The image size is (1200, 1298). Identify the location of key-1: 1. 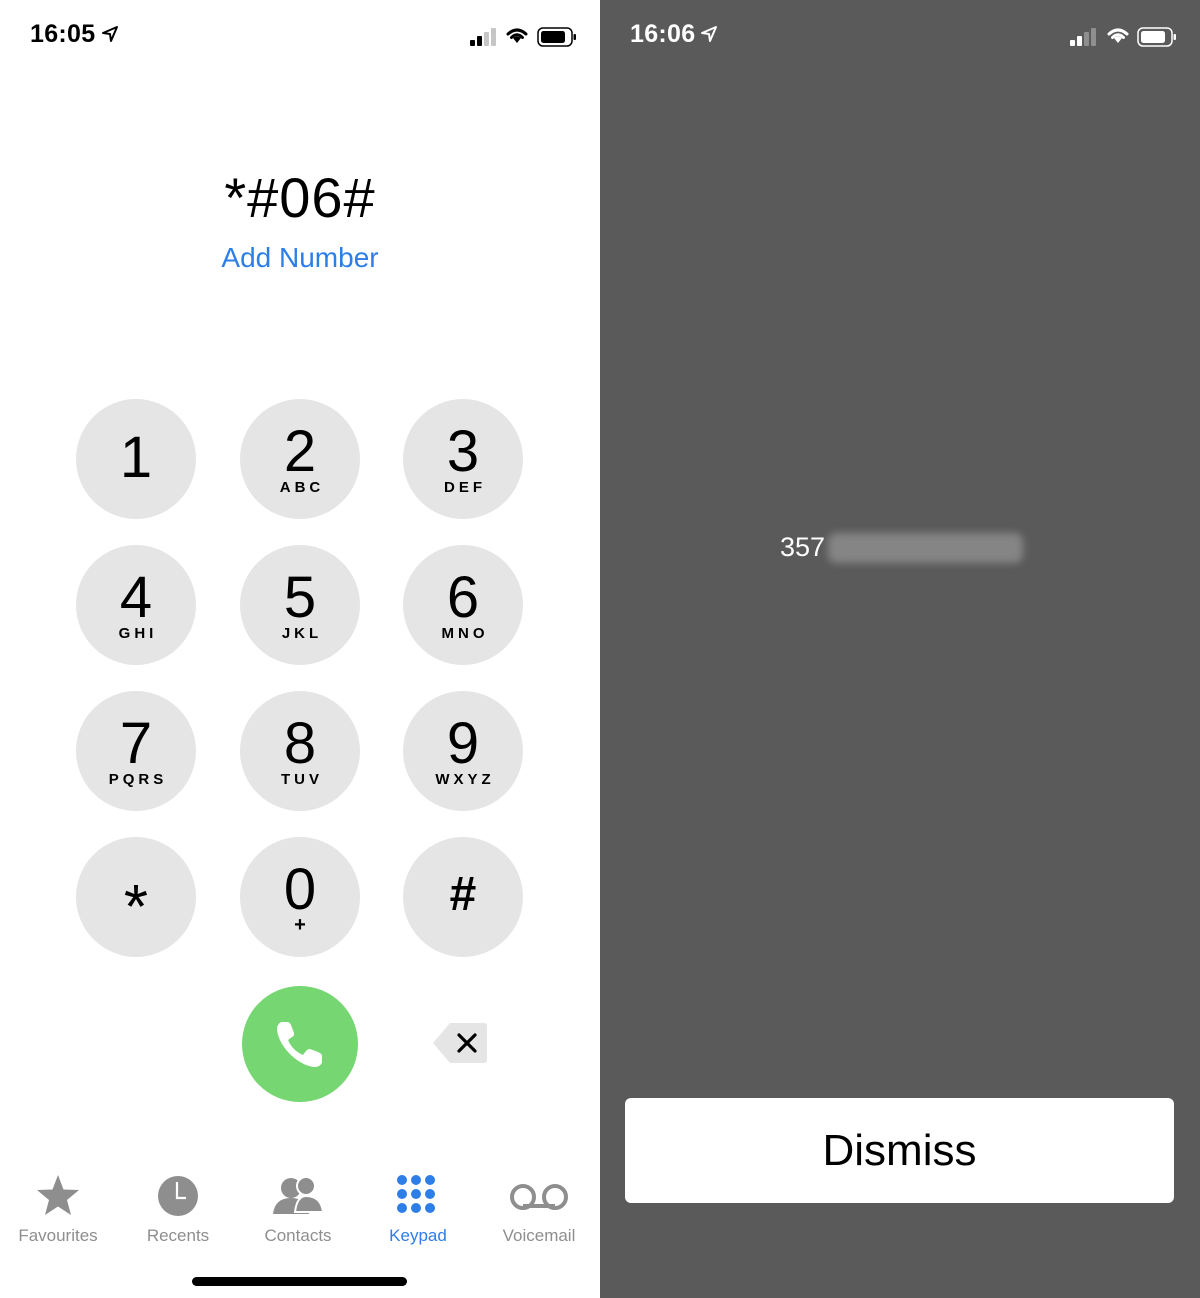
(136, 459).